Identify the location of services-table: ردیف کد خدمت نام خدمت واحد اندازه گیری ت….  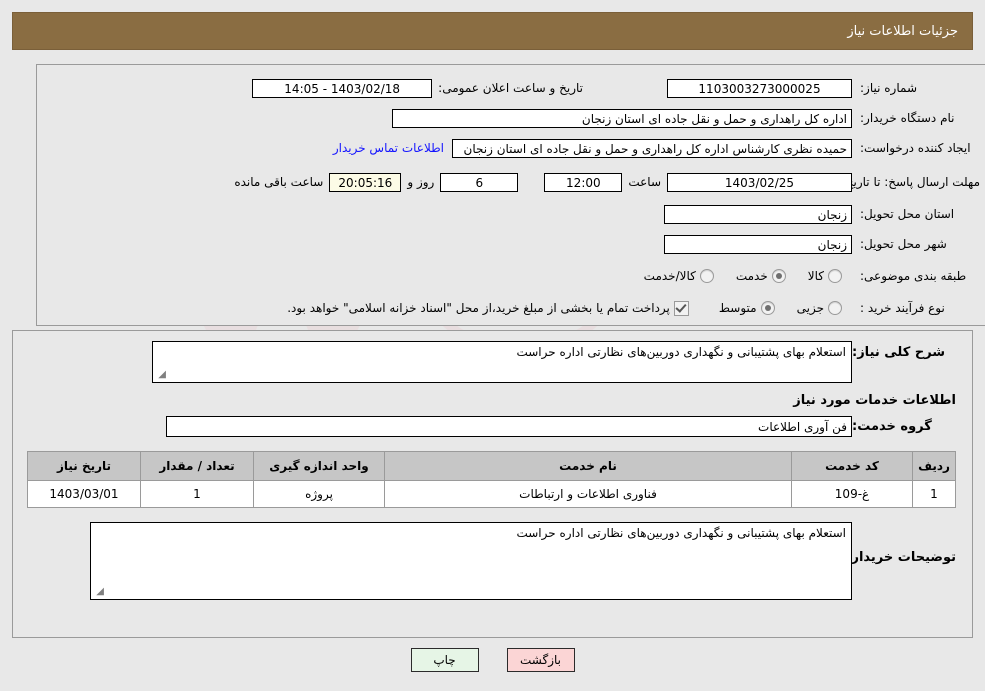
(491, 479).